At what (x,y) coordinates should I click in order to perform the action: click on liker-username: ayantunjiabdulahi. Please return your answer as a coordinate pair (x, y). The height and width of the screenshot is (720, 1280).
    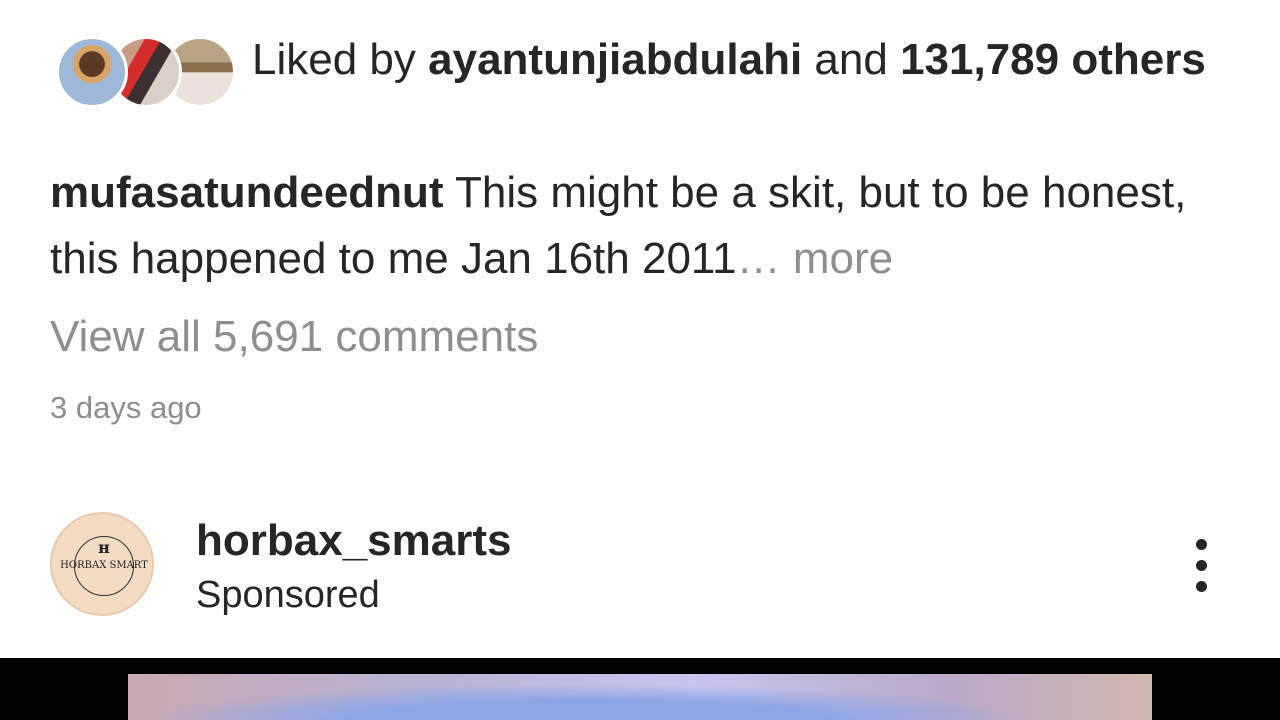
    Looking at the image, I should click on (615, 59).